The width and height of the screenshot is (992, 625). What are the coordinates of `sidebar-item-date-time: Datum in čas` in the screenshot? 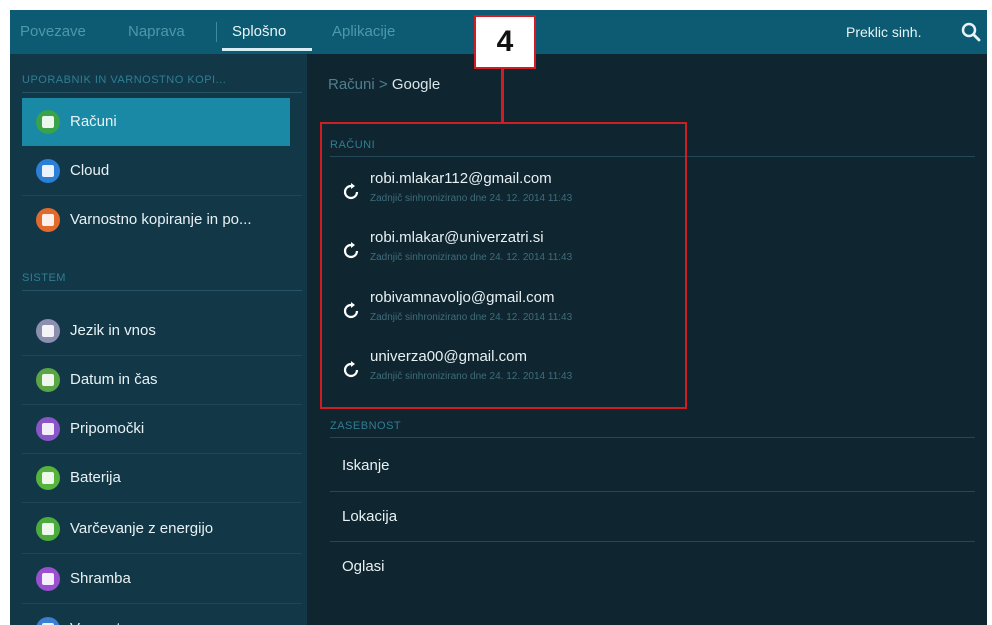 It's located at (156, 380).